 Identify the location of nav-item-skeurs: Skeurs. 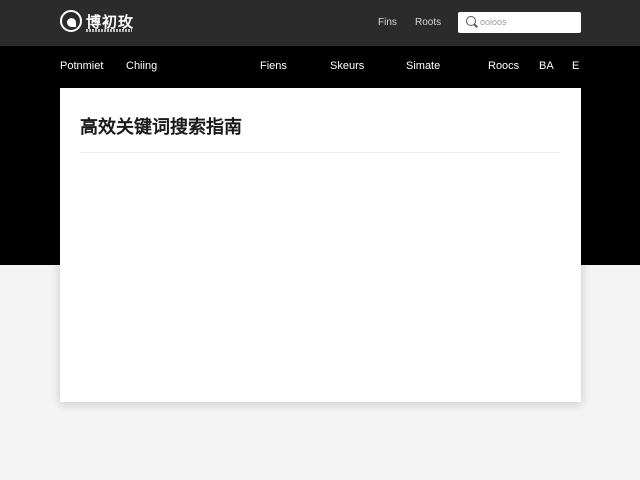
(347, 66).